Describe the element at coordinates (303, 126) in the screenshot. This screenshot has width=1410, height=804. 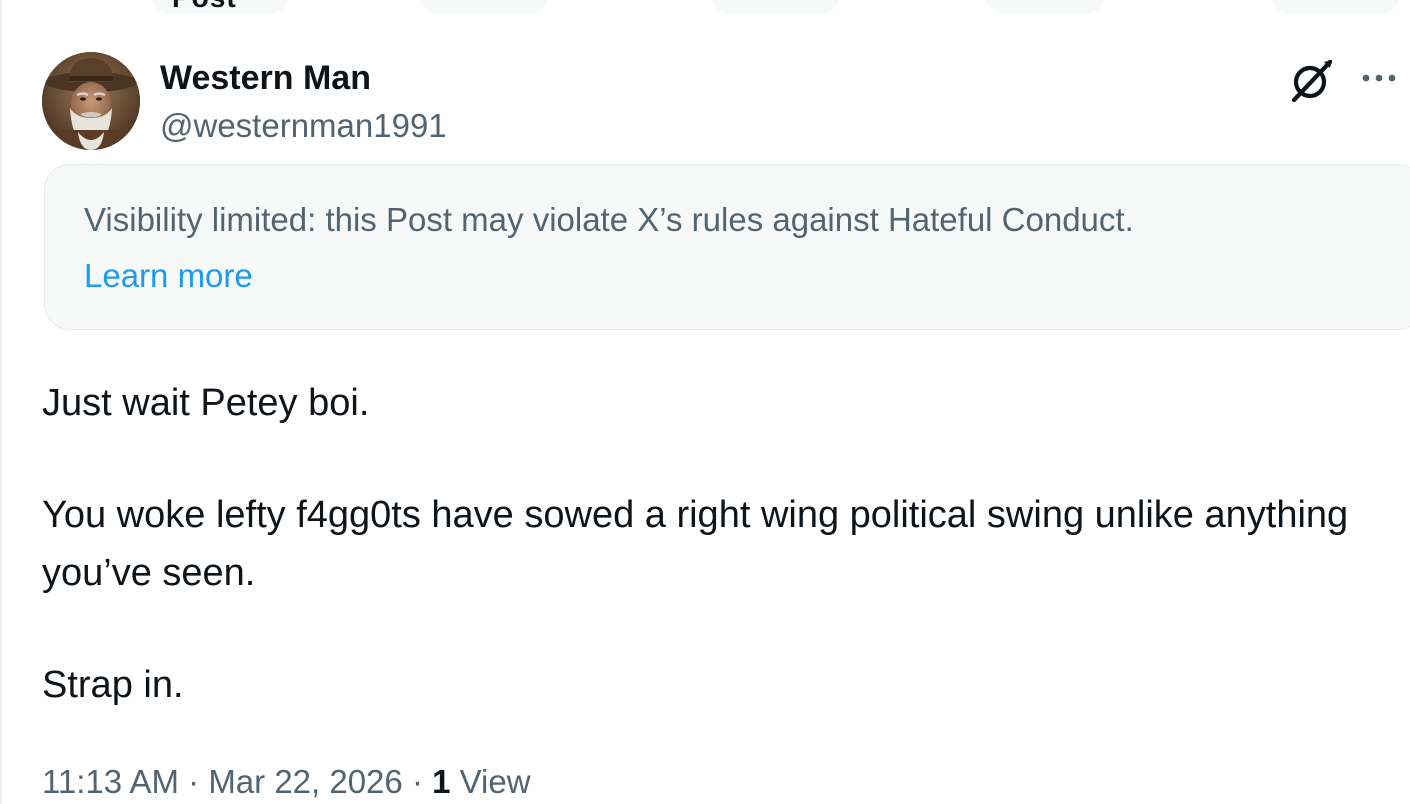
I see `author-handle: @westernman1991` at that location.